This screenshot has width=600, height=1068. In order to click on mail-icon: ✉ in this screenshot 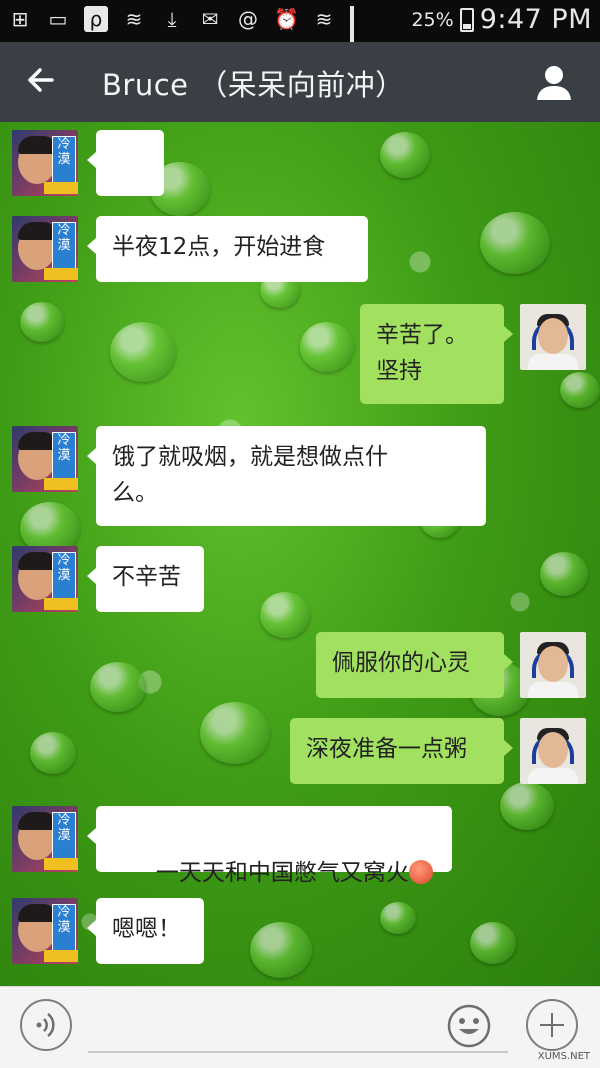, I will do `click(210, 19)`.